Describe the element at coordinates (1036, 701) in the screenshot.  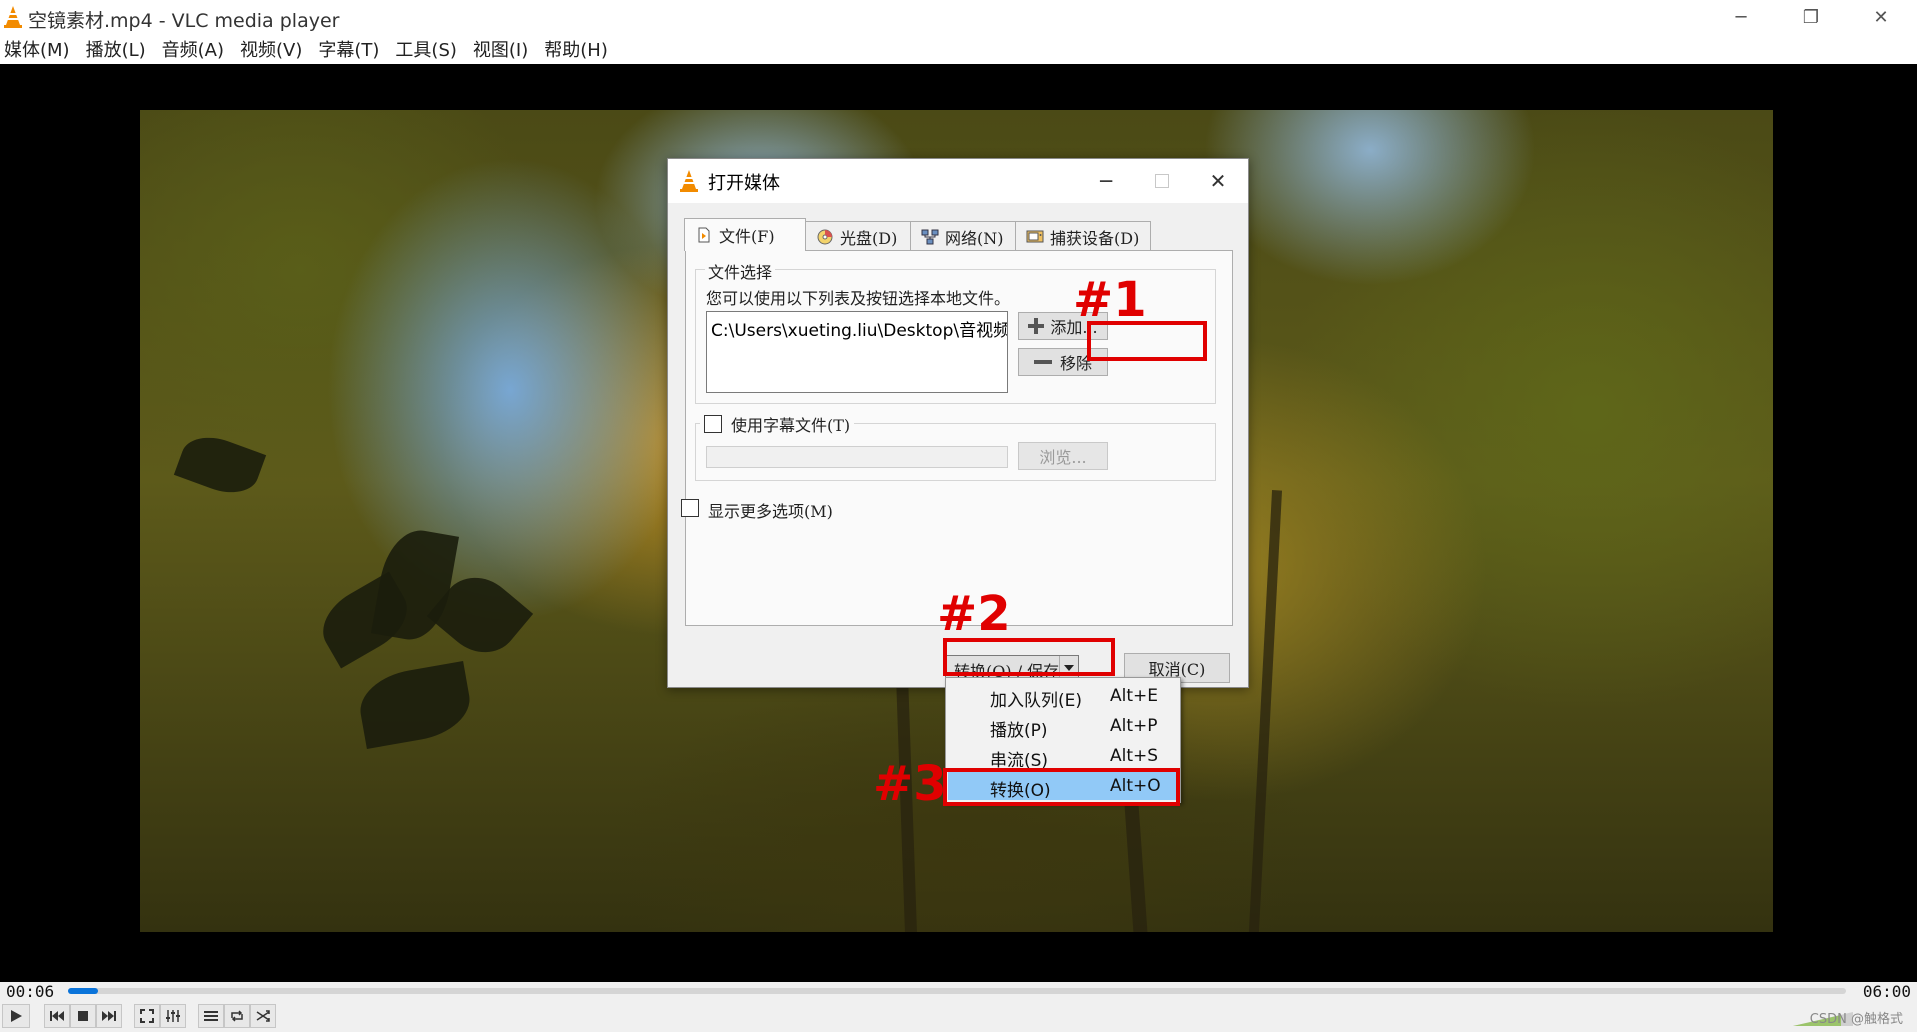
I see `menu-item-label: 加入队列(E)` at that location.